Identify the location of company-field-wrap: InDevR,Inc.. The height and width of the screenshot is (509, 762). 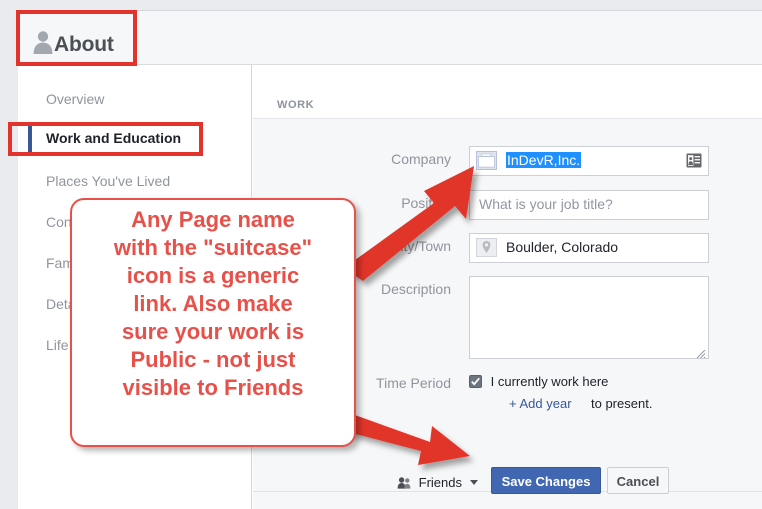
(589, 161).